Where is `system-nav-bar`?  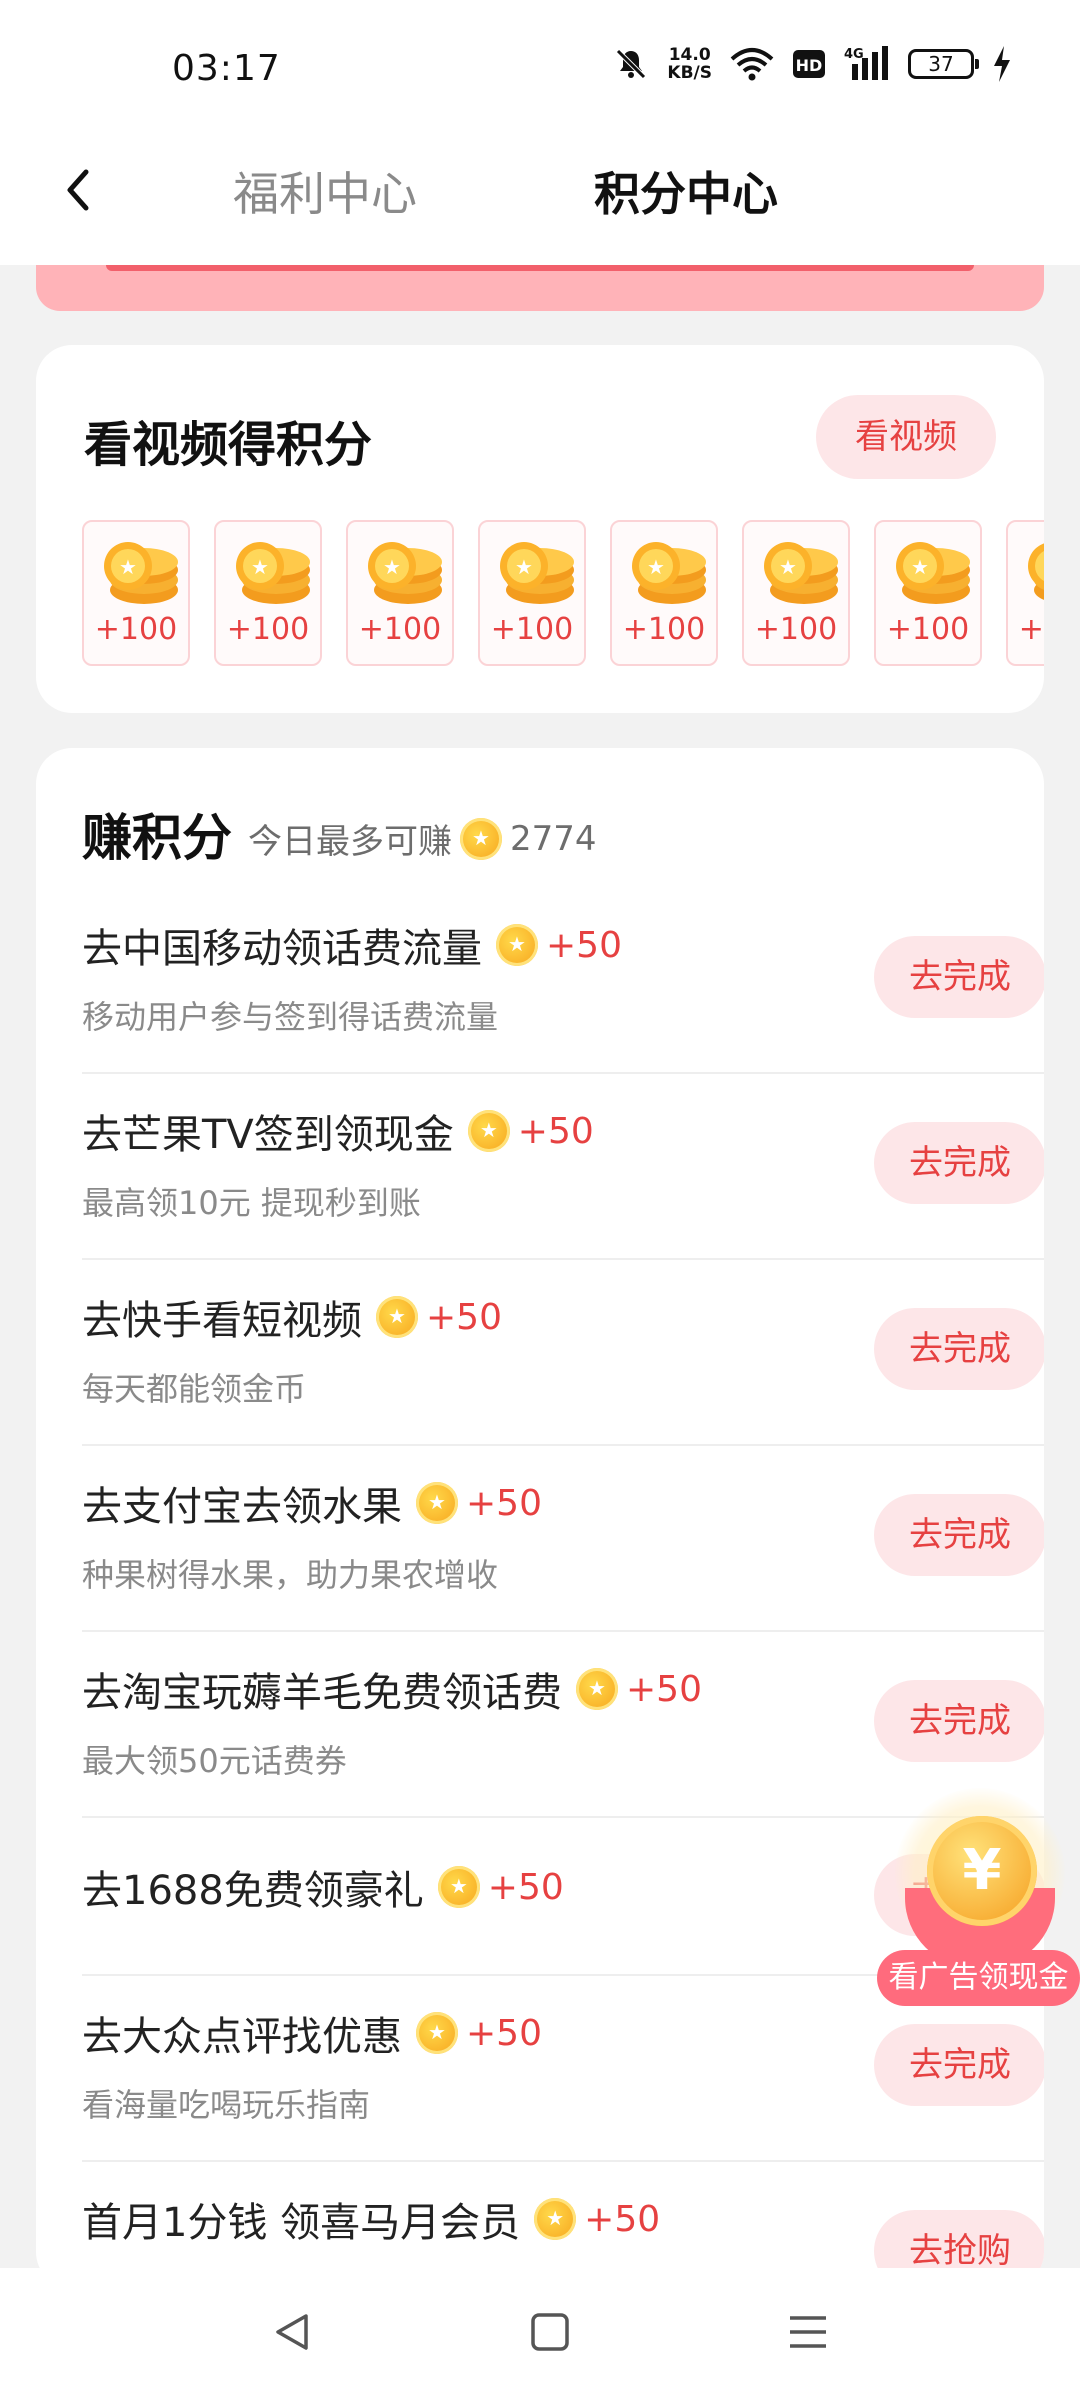
system-nav-bar is located at coordinates (540, 2334).